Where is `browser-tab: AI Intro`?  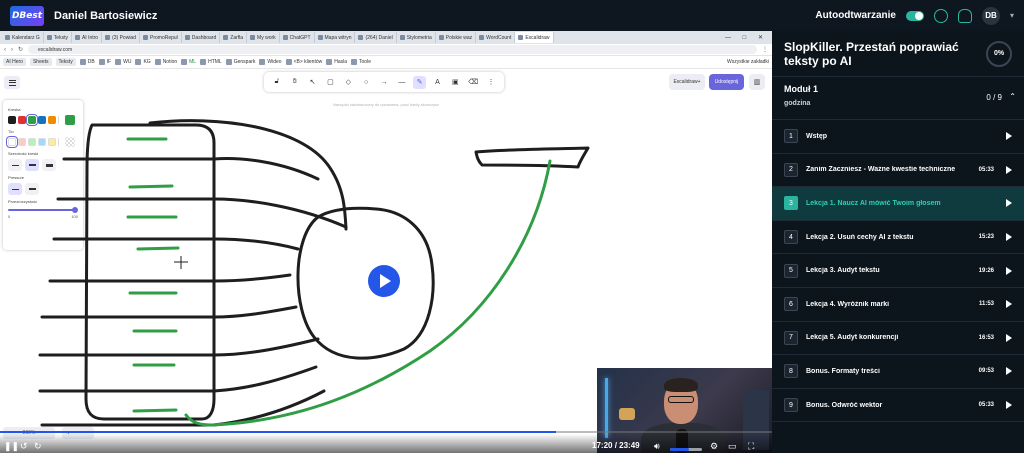
browser-tab: AI Intro is located at coordinates (87, 37).